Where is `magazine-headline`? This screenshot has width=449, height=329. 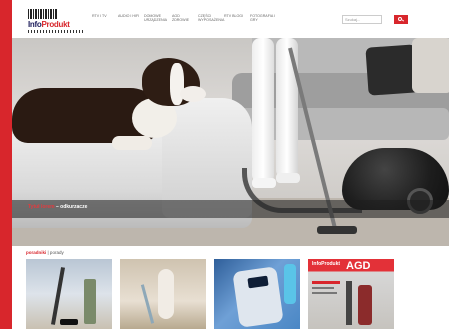
magazine-headline is located at coordinates (326, 282).